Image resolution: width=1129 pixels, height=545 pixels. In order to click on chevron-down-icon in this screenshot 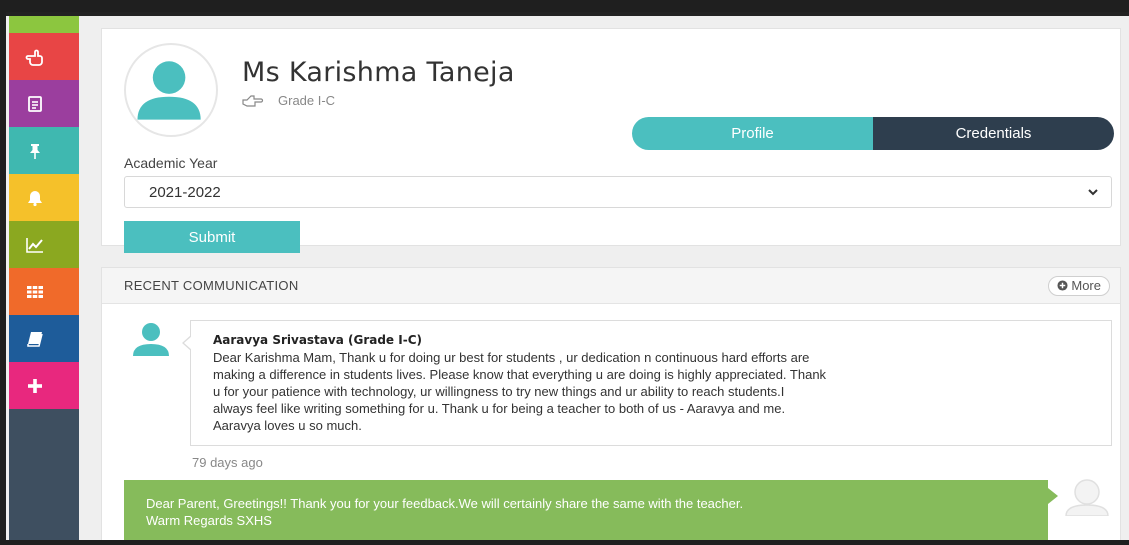, I will do `click(1093, 192)`.